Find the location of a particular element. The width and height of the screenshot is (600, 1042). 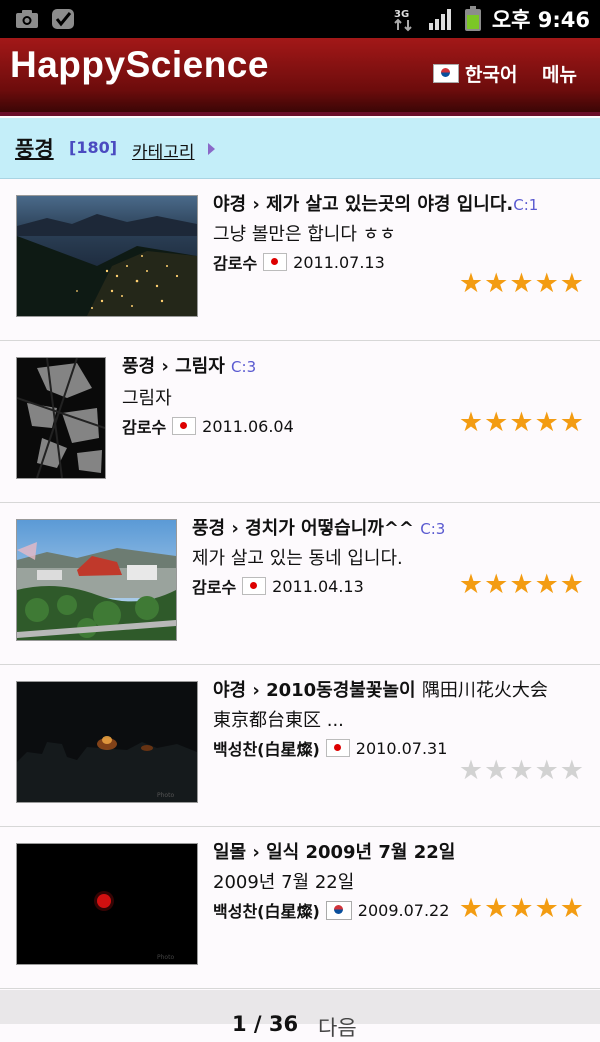

item-title-line: 야경 › 2010동경불꽃놀이 隅田川花火大会 is located at coordinates (393, 691).